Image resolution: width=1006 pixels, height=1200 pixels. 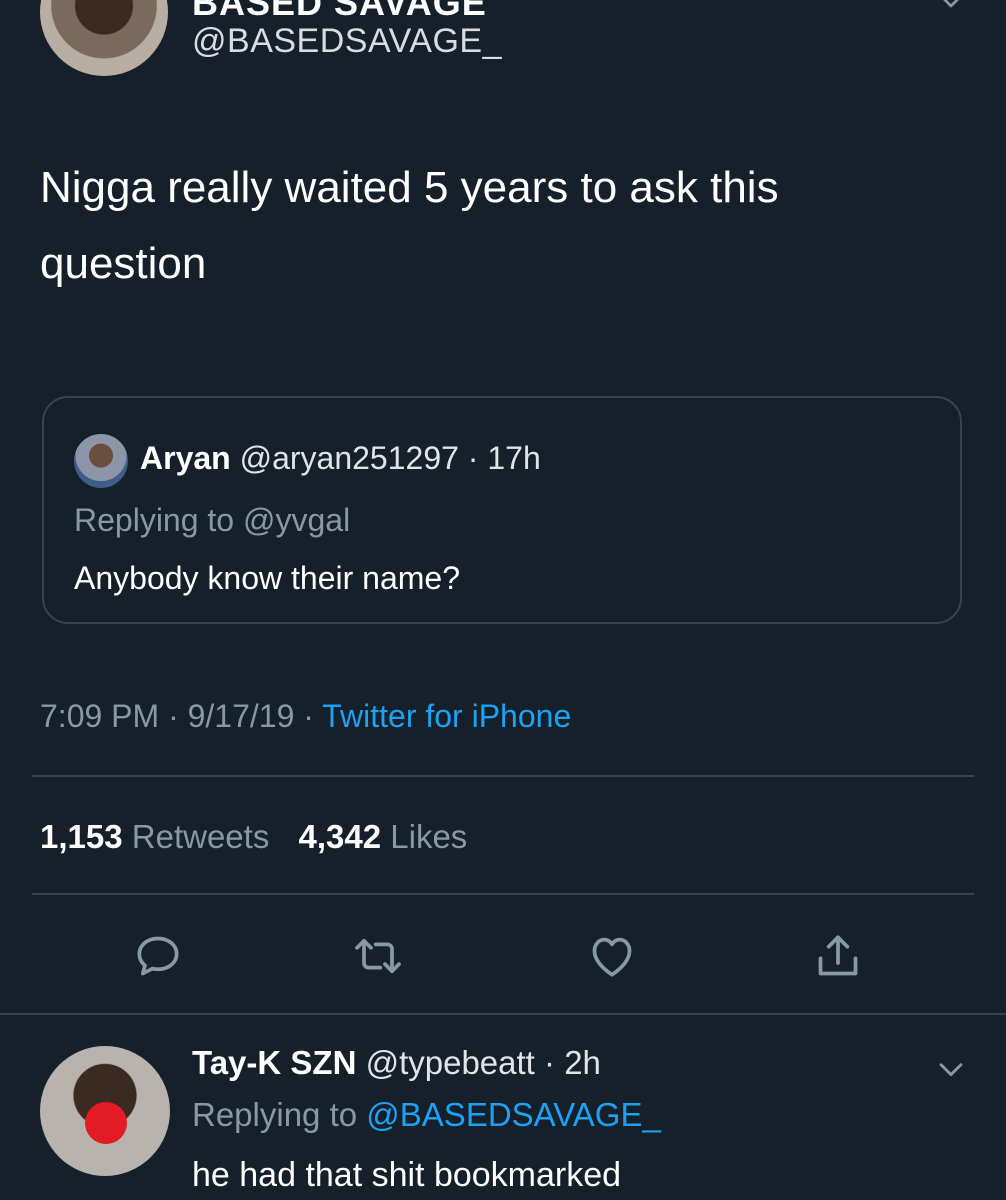 I want to click on quoted-tweet-header: Aryan @aryan251297 · 17h, so click(x=340, y=458).